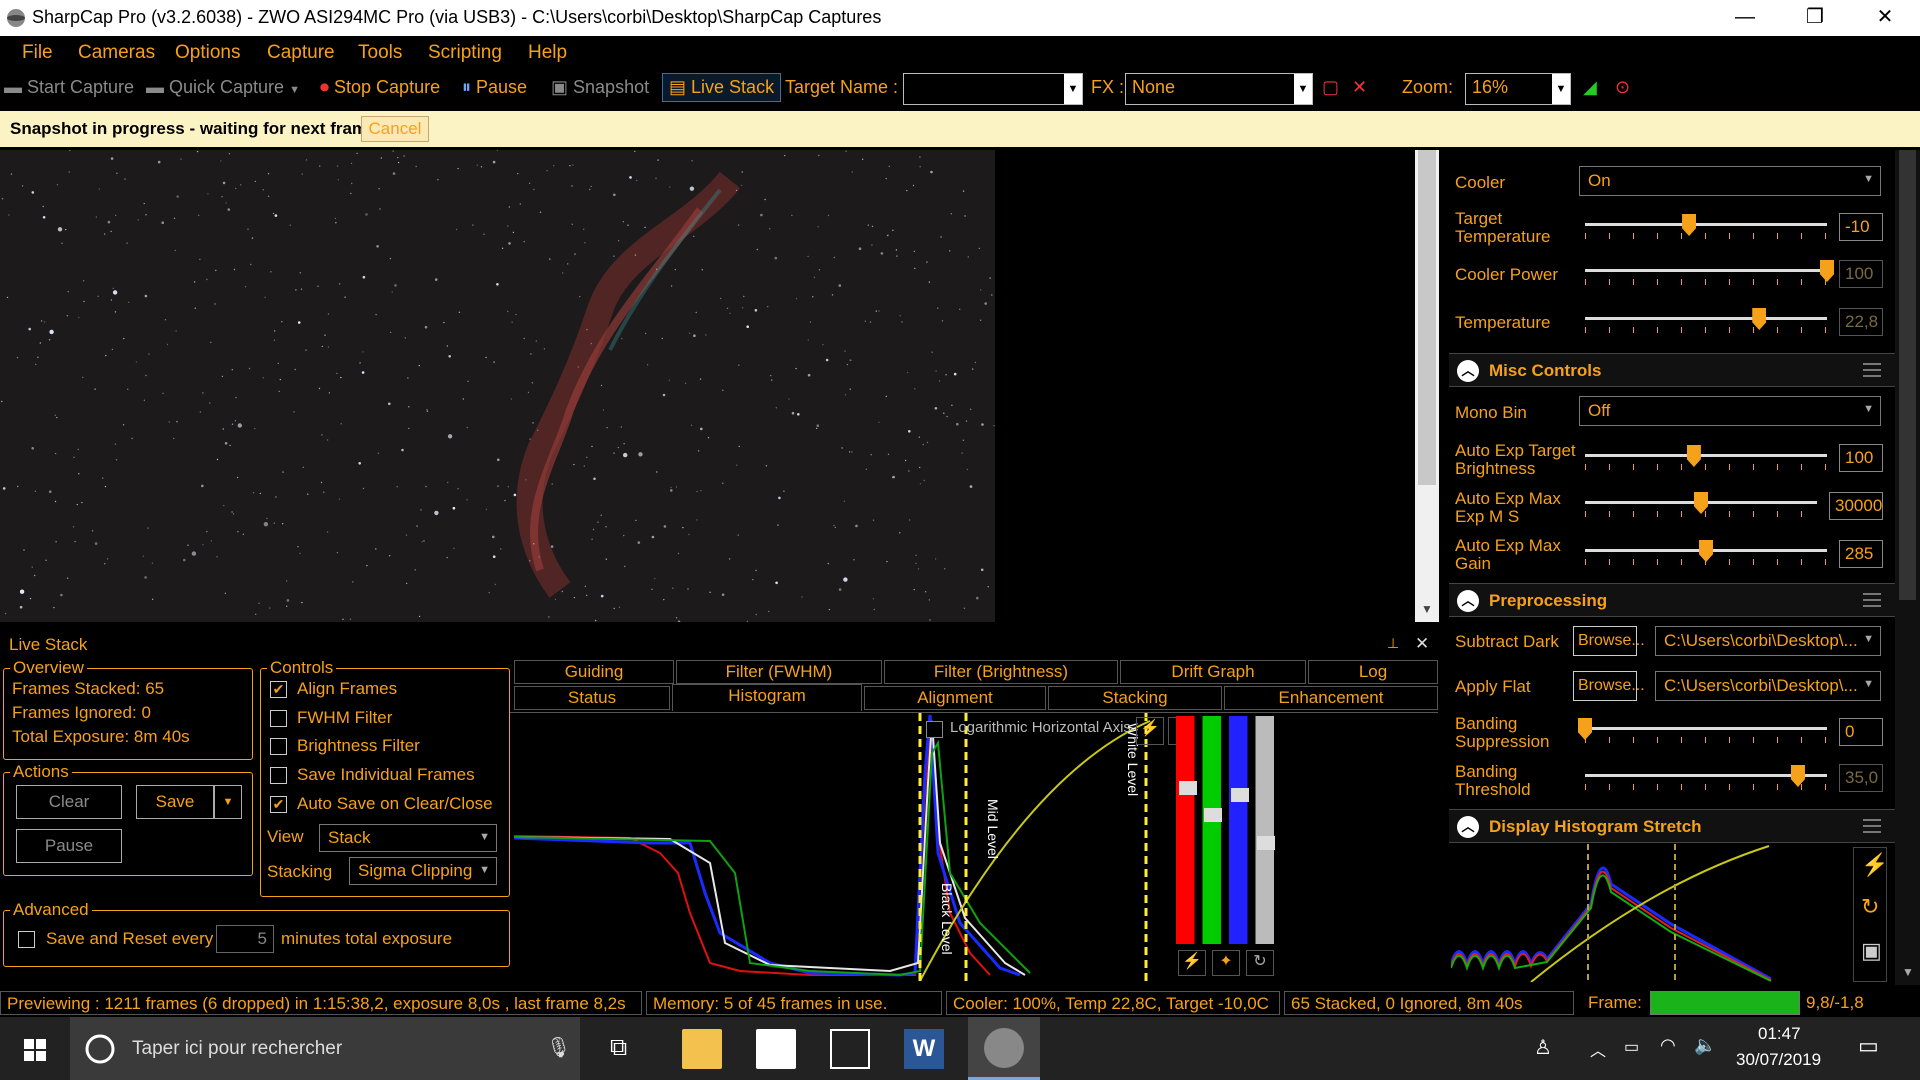 The image size is (1920, 1080). What do you see at coordinates (1778, 1060) in the screenshot?
I see `clock-date: 30/07/2019` at bounding box center [1778, 1060].